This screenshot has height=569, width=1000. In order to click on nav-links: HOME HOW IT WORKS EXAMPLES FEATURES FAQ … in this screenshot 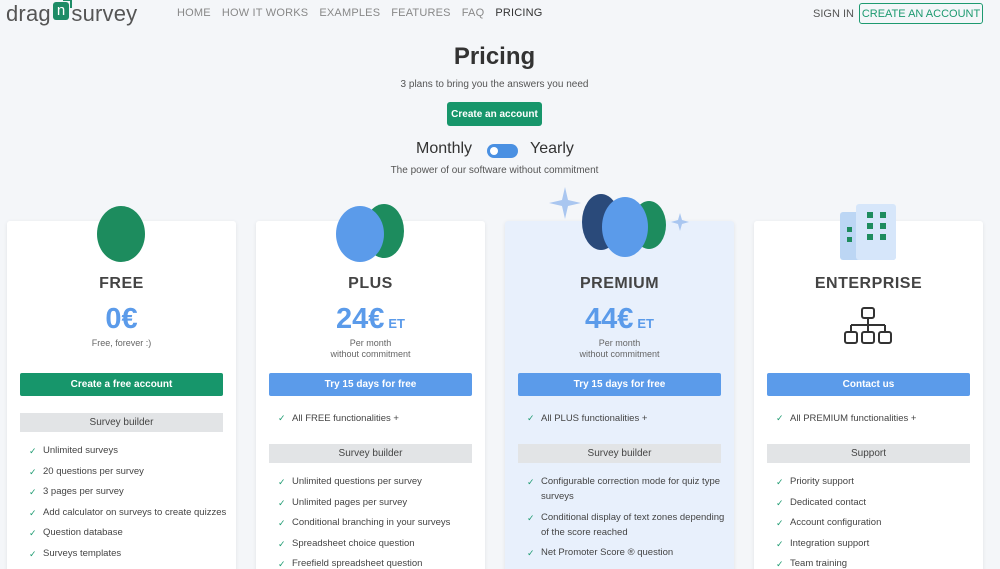, I will do `click(365, 13)`.